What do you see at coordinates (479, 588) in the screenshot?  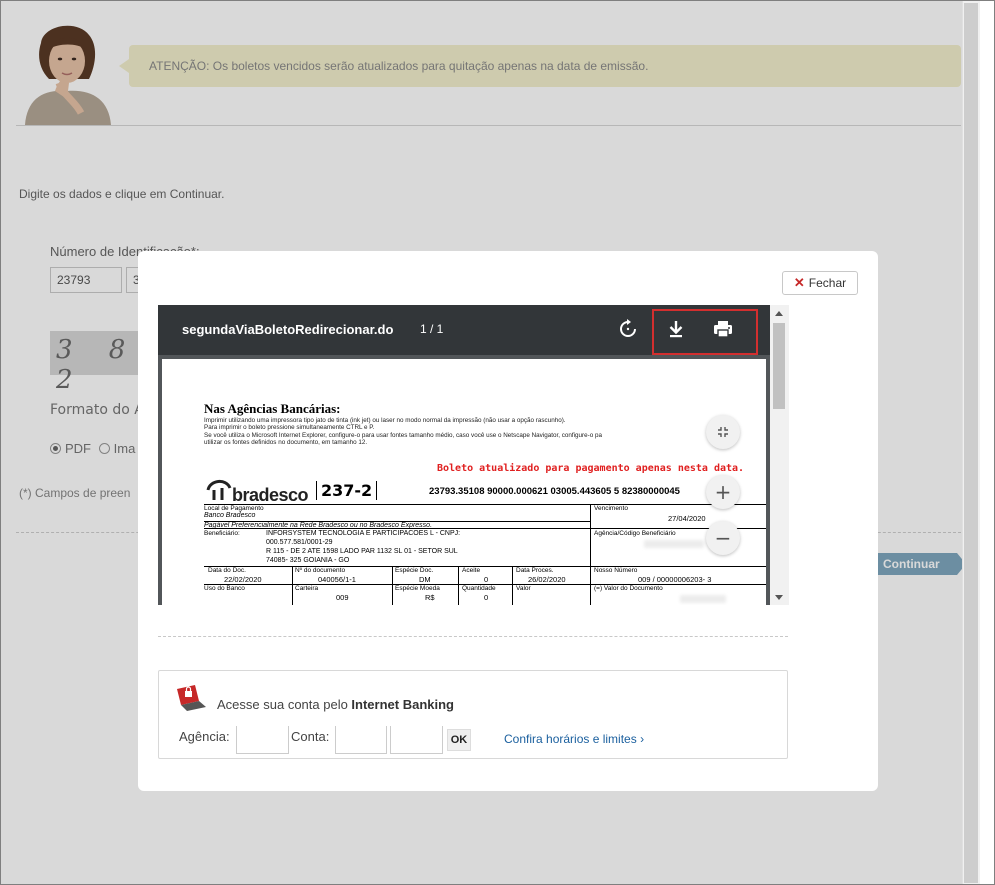 I see `row2-label: Quantidade` at bounding box center [479, 588].